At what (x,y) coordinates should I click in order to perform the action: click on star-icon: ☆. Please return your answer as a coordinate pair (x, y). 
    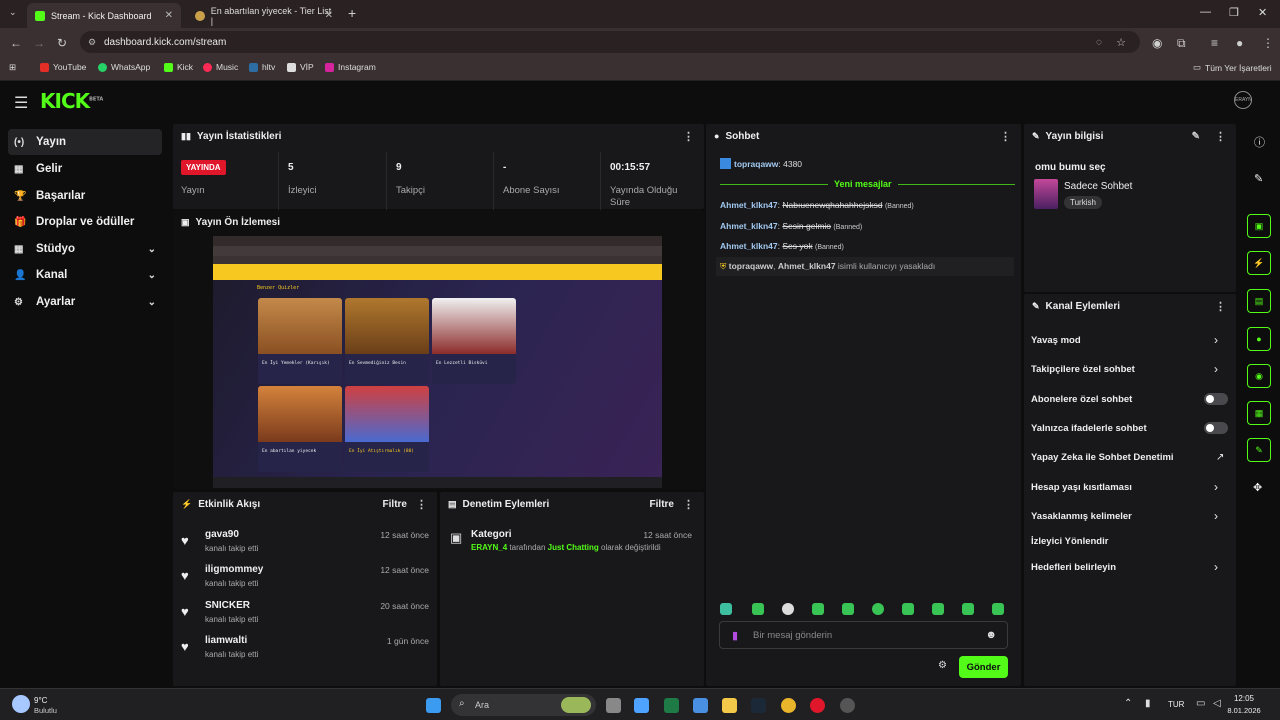
    Looking at the image, I should click on (1121, 42).